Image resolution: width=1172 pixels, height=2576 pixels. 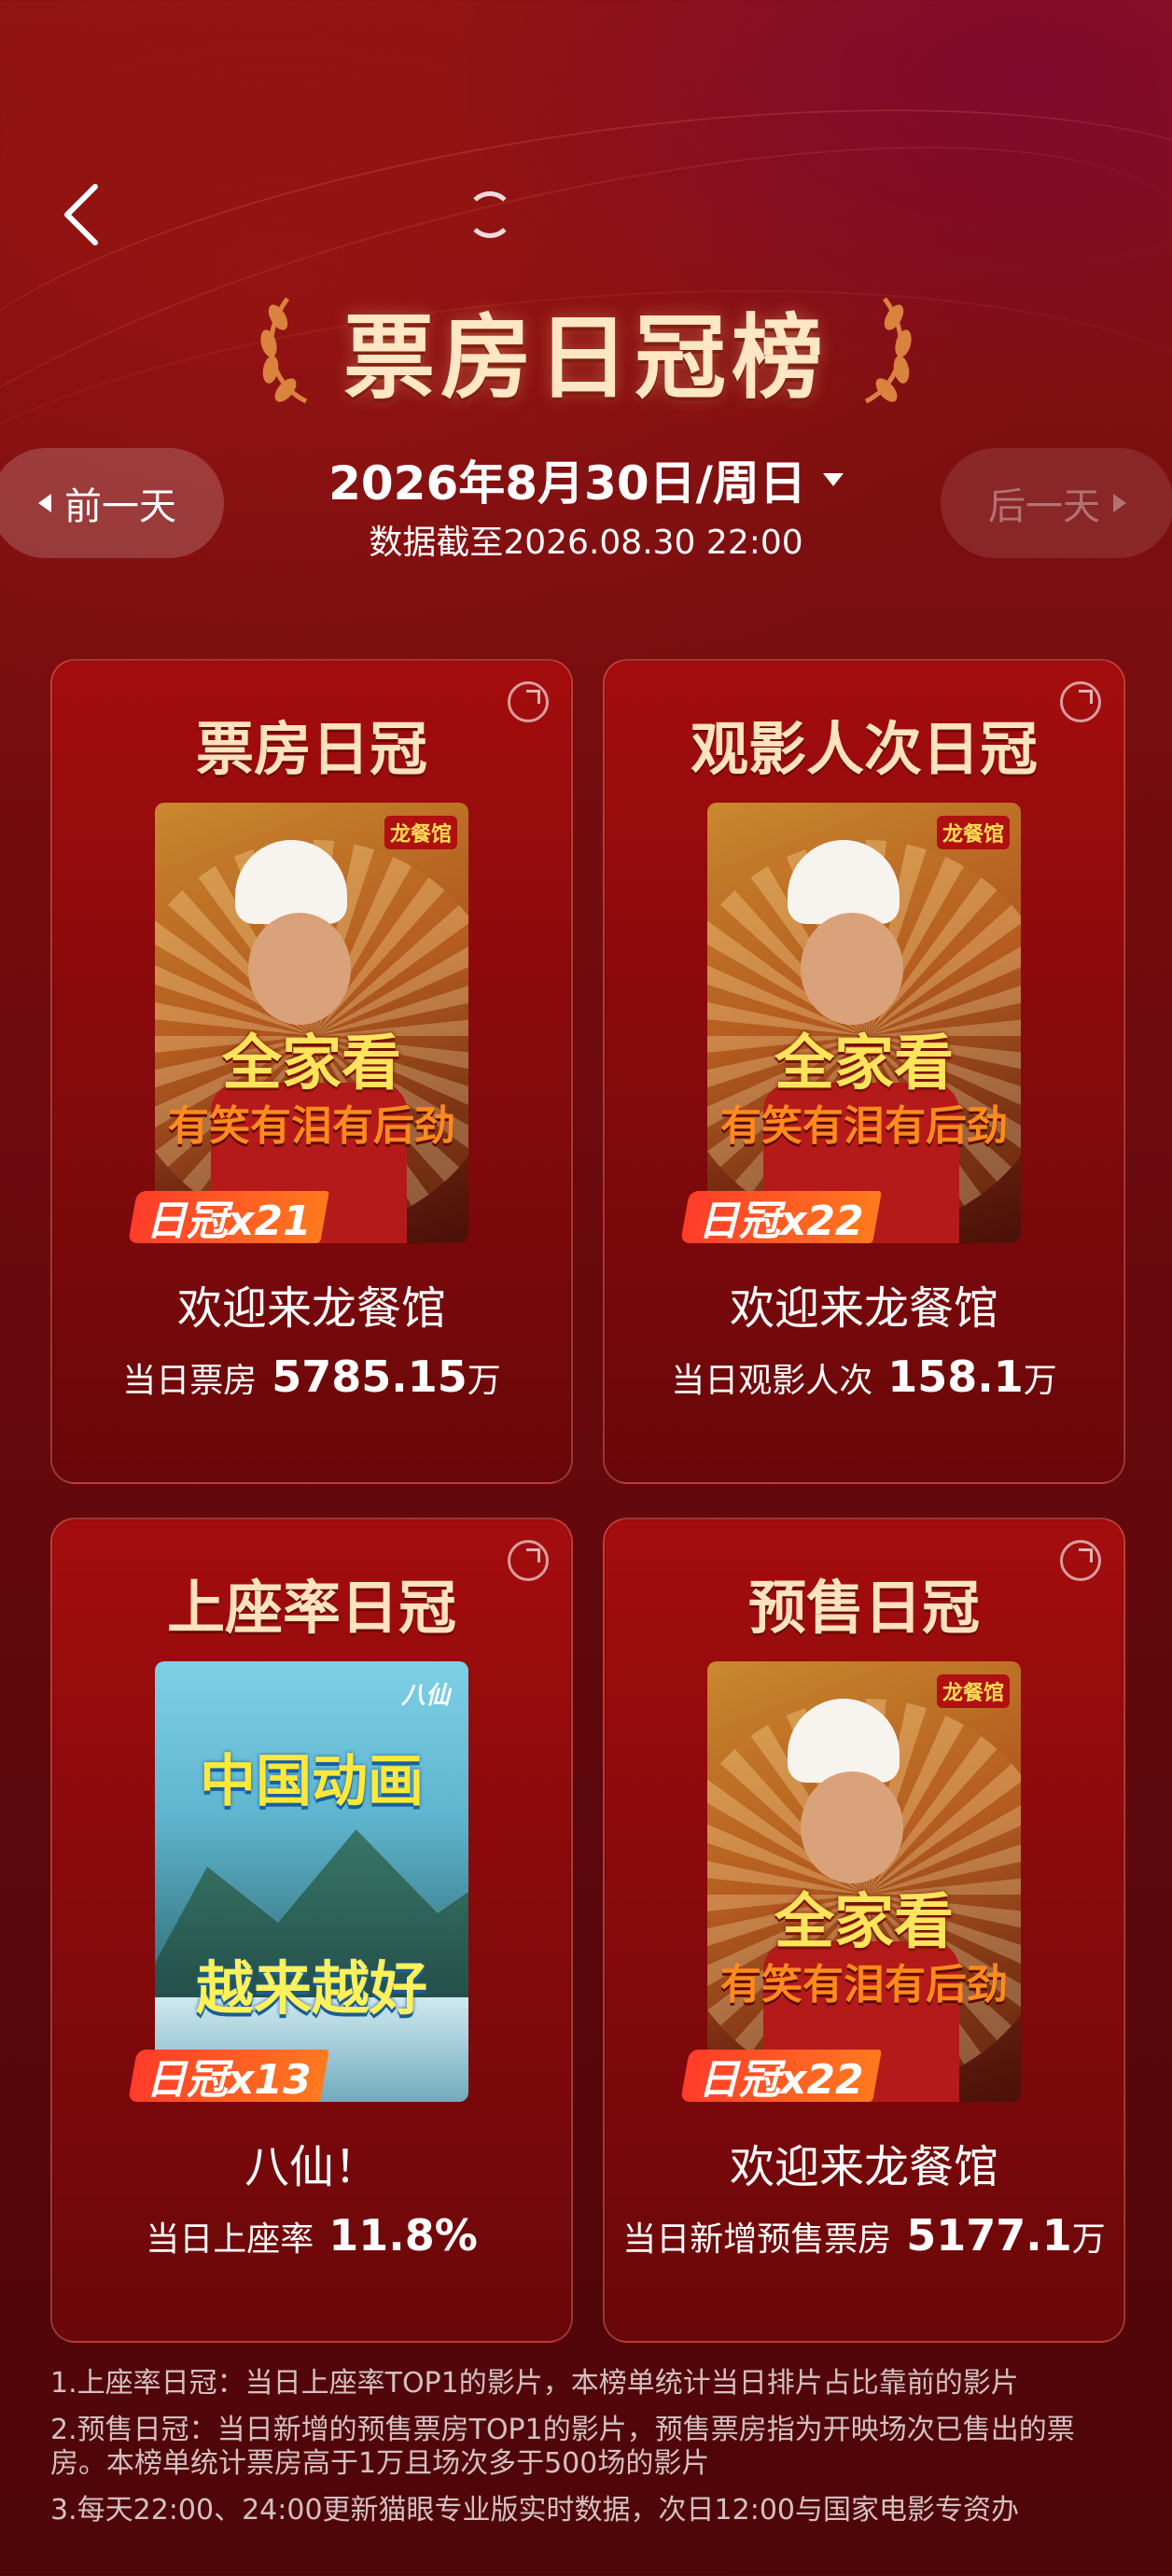 What do you see at coordinates (955, 1376) in the screenshot?
I see `metric-value: 158.1` at bounding box center [955, 1376].